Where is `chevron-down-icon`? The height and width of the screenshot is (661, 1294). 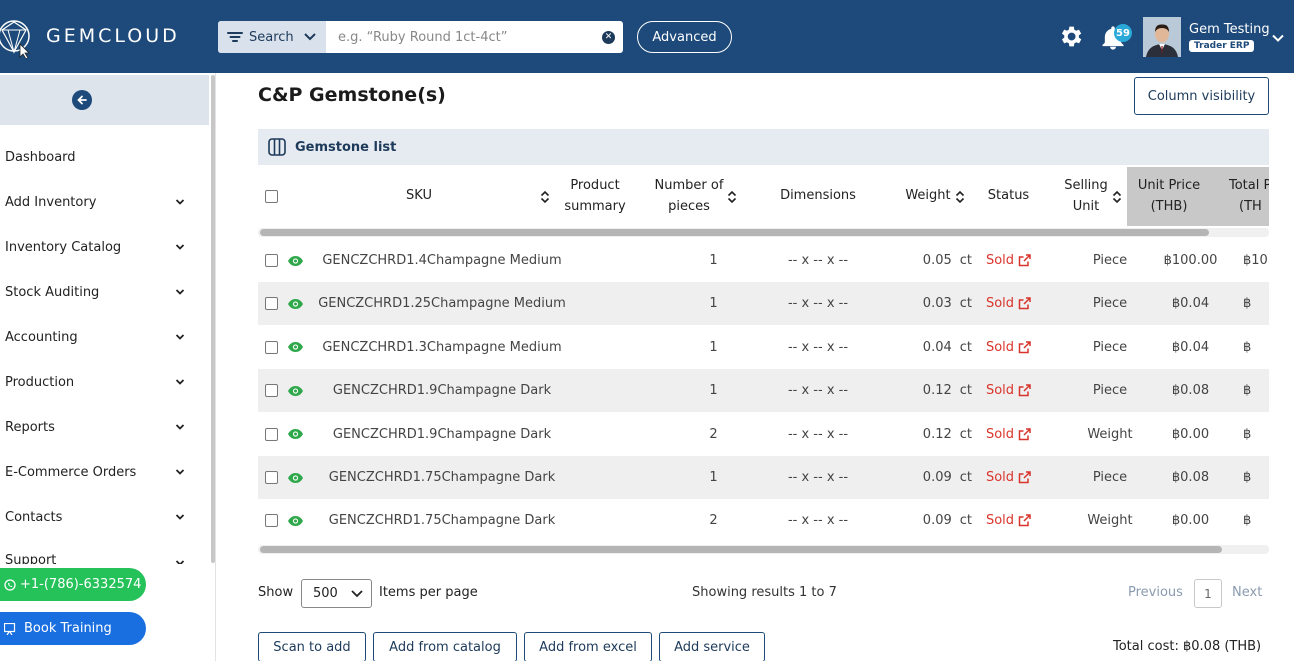
chevron-down-icon is located at coordinates (1278, 38).